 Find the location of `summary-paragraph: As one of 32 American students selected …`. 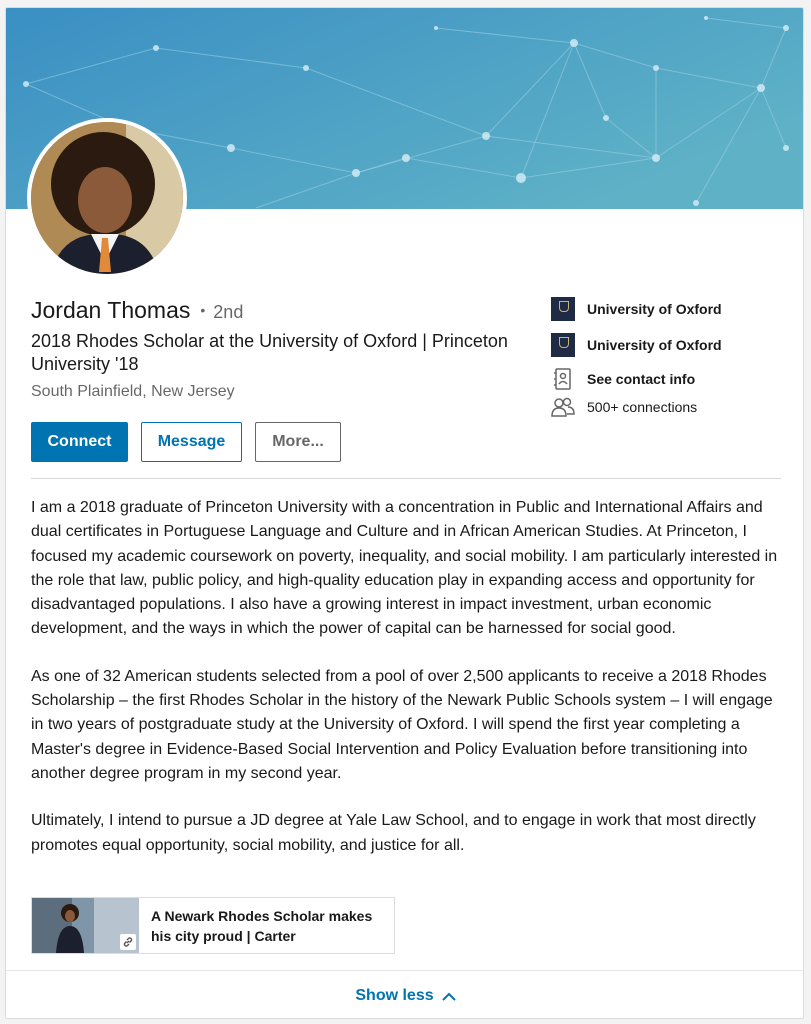

summary-paragraph: As one of 32 American students selected … is located at coordinates (402, 724).